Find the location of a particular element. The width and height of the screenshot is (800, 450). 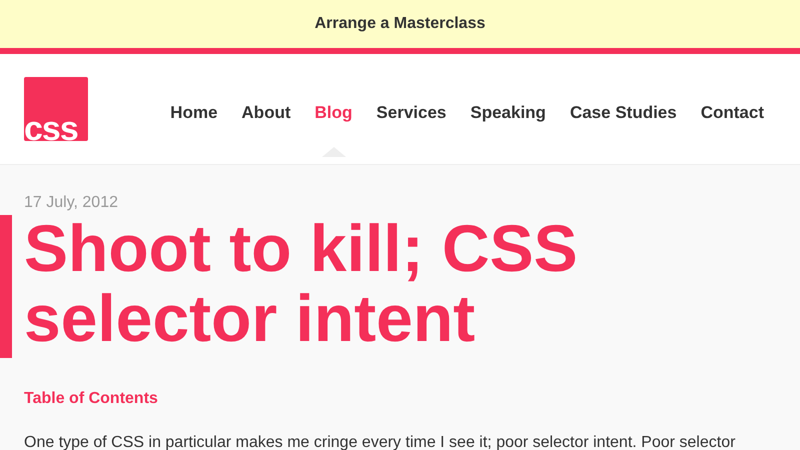

nav-link: Speaking is located at coordinates (508, 112).